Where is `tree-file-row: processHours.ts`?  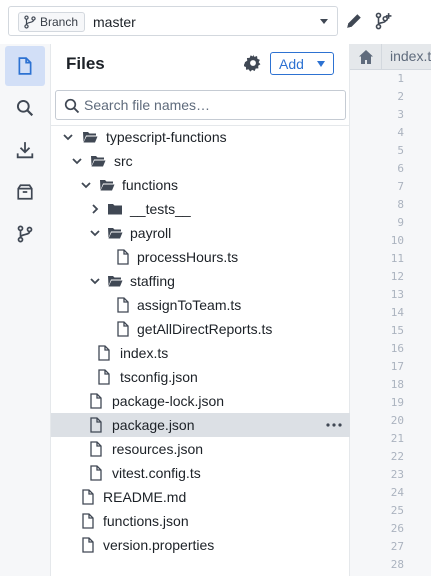
tree-file-row: processHours.ts is located at coordinates (200, 257).